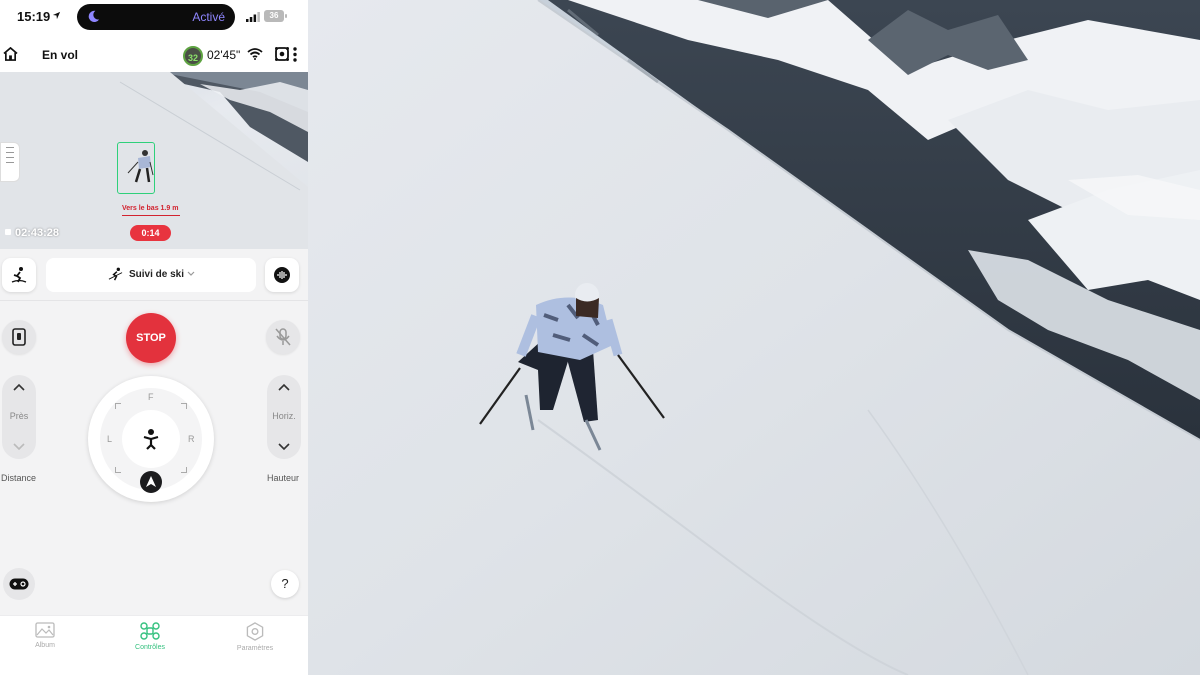 Image resolution: width=1200 pixels, height=675 pixels. Describe the element at coordinates (10, 162) in the screenshot. I see `preview-collapse-handle` at that location.